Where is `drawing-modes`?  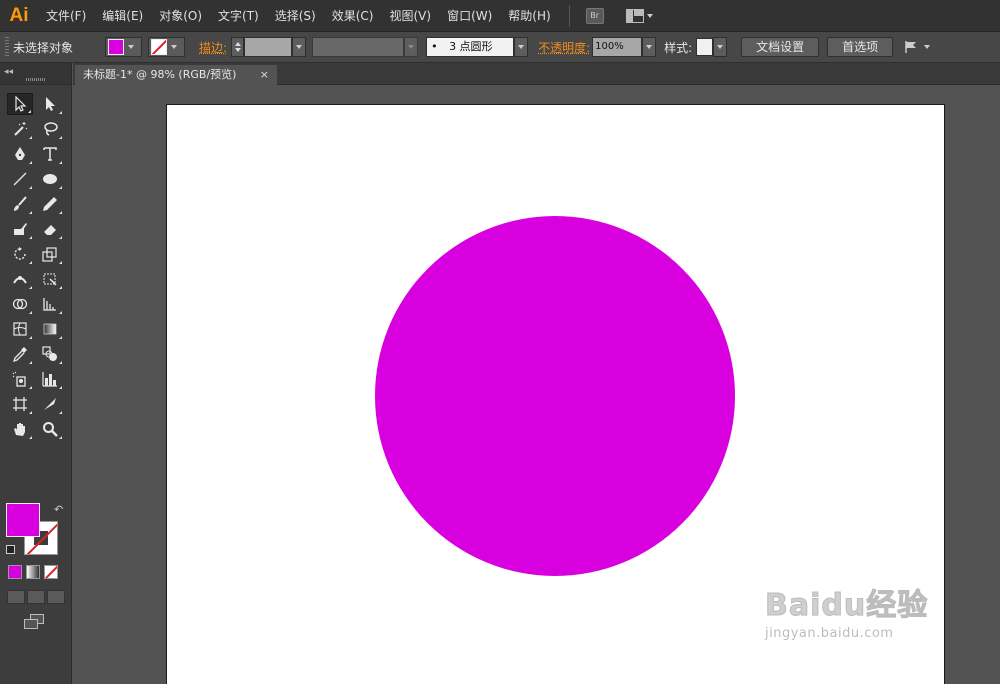 drawing-modes is located at coordinates (36, 597).